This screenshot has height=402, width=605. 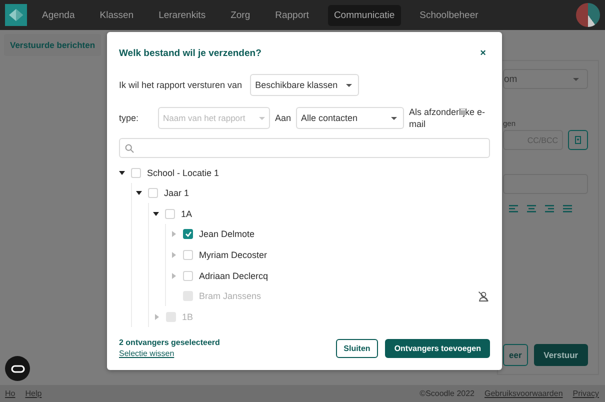 What do you see at coordinates (233, 275) in the screenshot?
I see `tree-item-label: Adriaan Declercq` at bounding box center [233, 275].